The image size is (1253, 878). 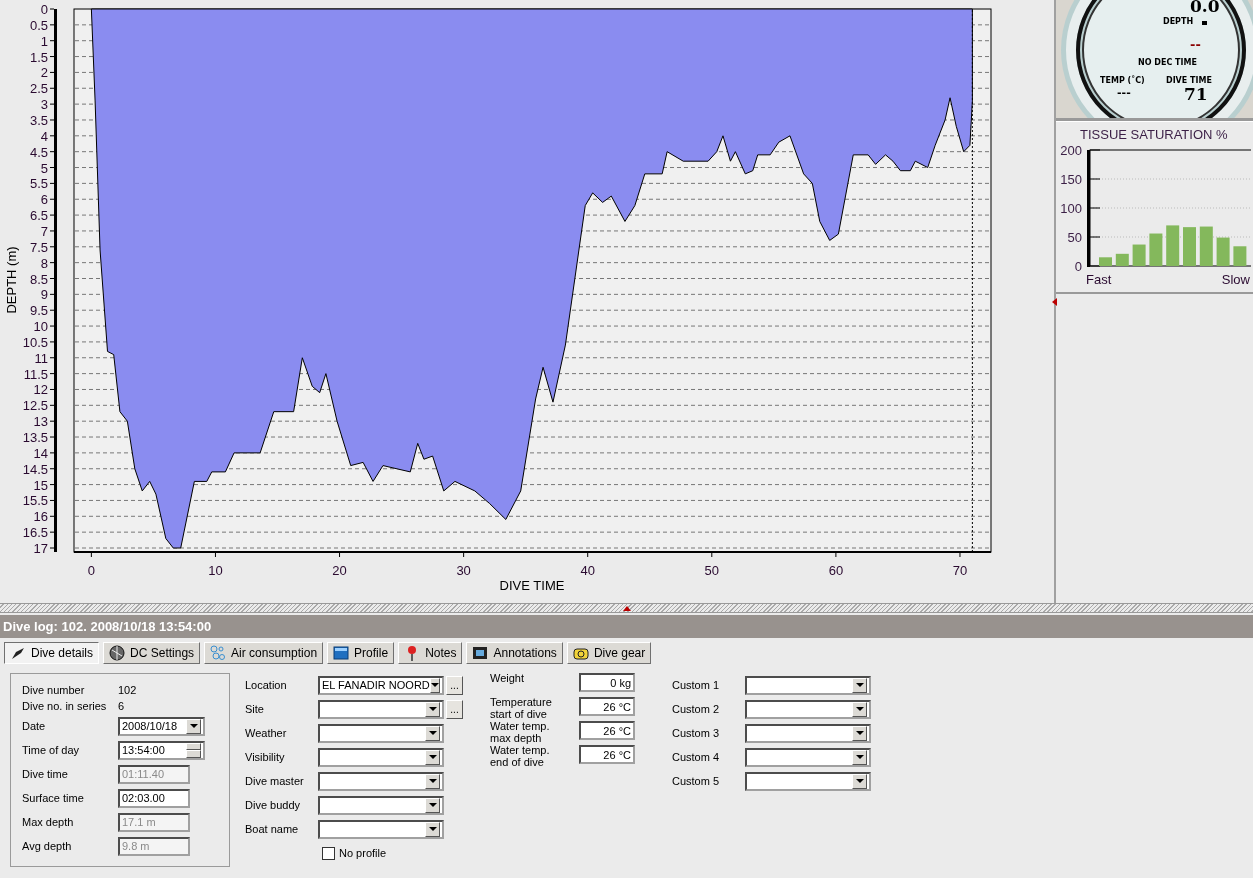 I want to click on field-label: Dive number, so click(x=54, y=690).